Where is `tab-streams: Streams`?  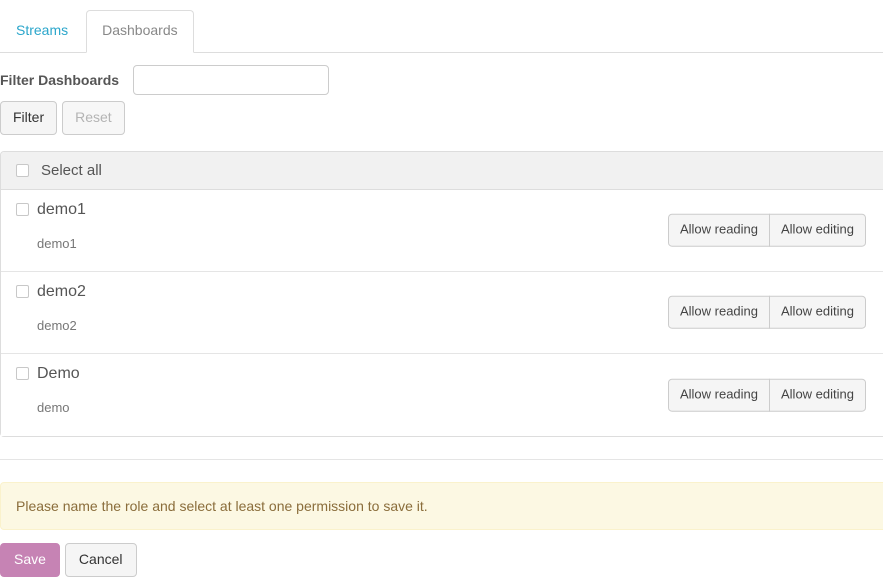 tab-streams: Streams is located at coordinates (42, 31).